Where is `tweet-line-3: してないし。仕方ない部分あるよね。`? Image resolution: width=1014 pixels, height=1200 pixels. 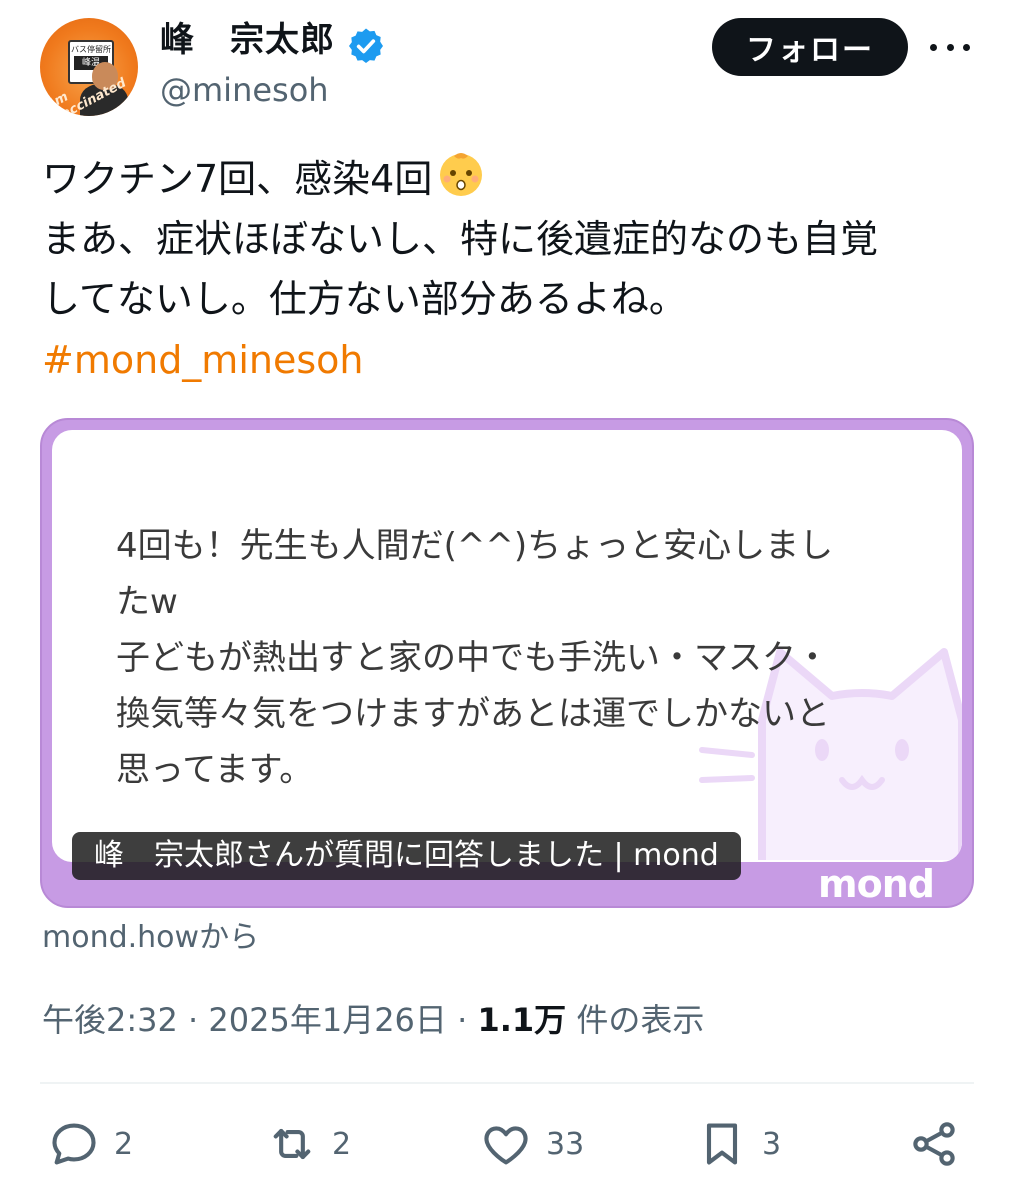 tweet-line-3: してないし。仕方ない部分あるよね。 is located at coordinates (364, 299).